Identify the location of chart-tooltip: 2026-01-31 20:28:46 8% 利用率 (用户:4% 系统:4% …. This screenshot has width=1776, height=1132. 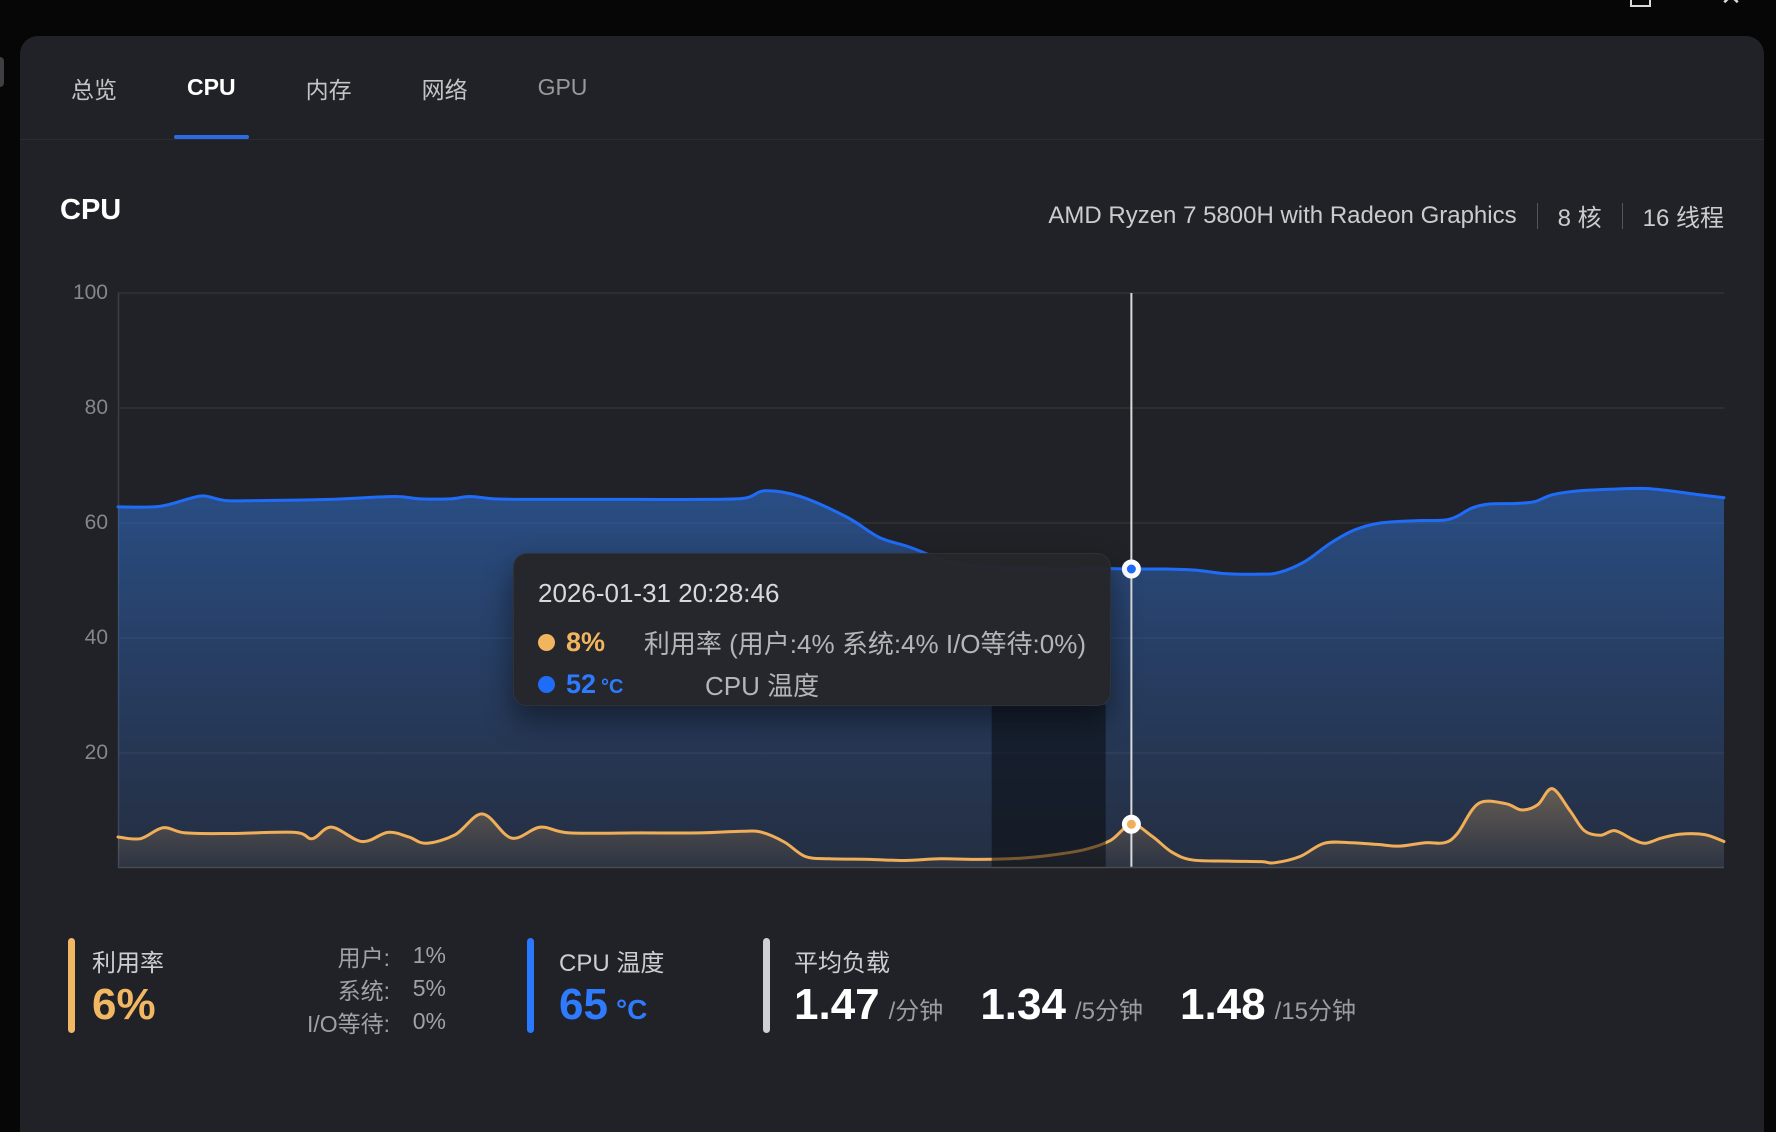
(812, 629).